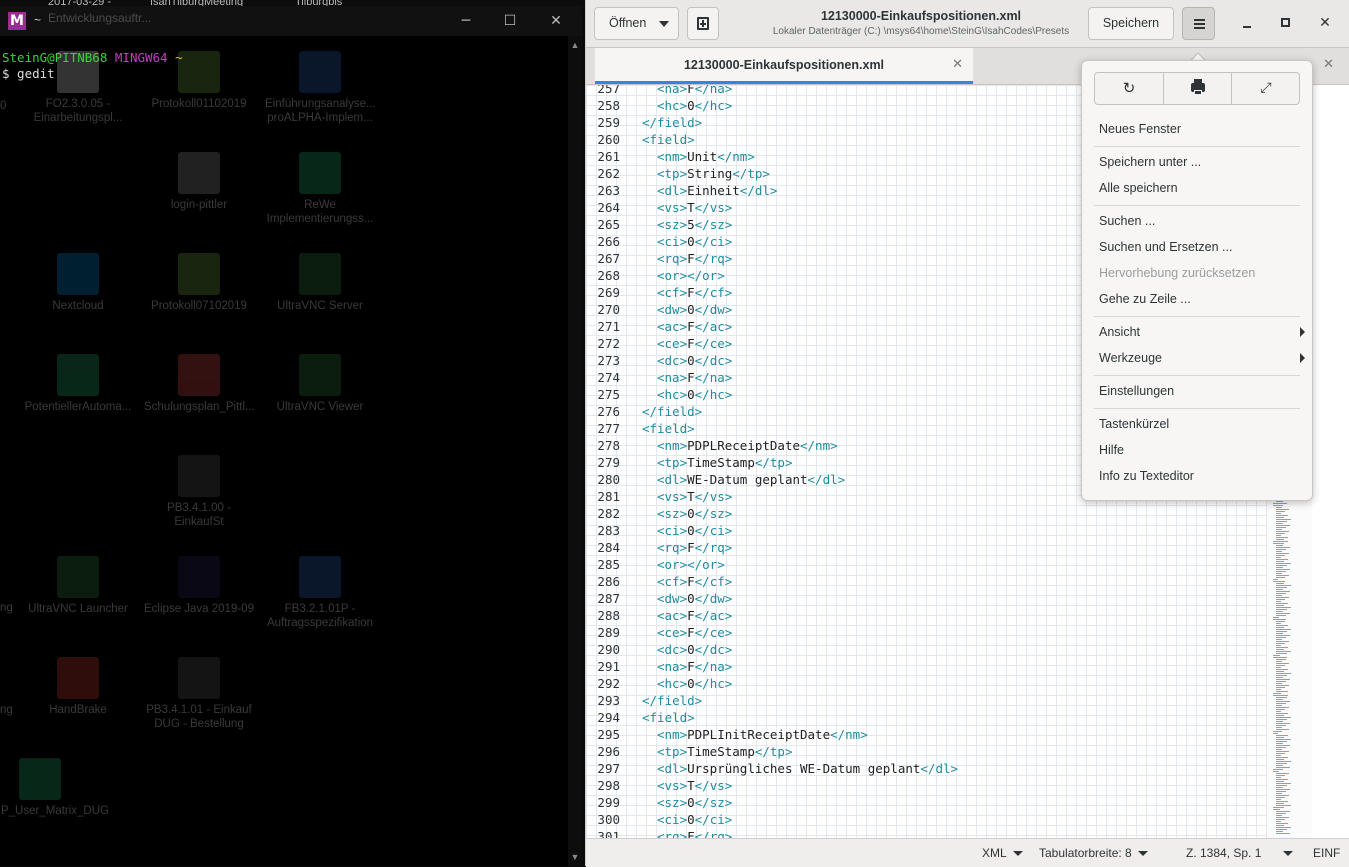 The image size is (1349, 867). I want to click on menu-item-label: Alle speichern, so click(1138, 188).